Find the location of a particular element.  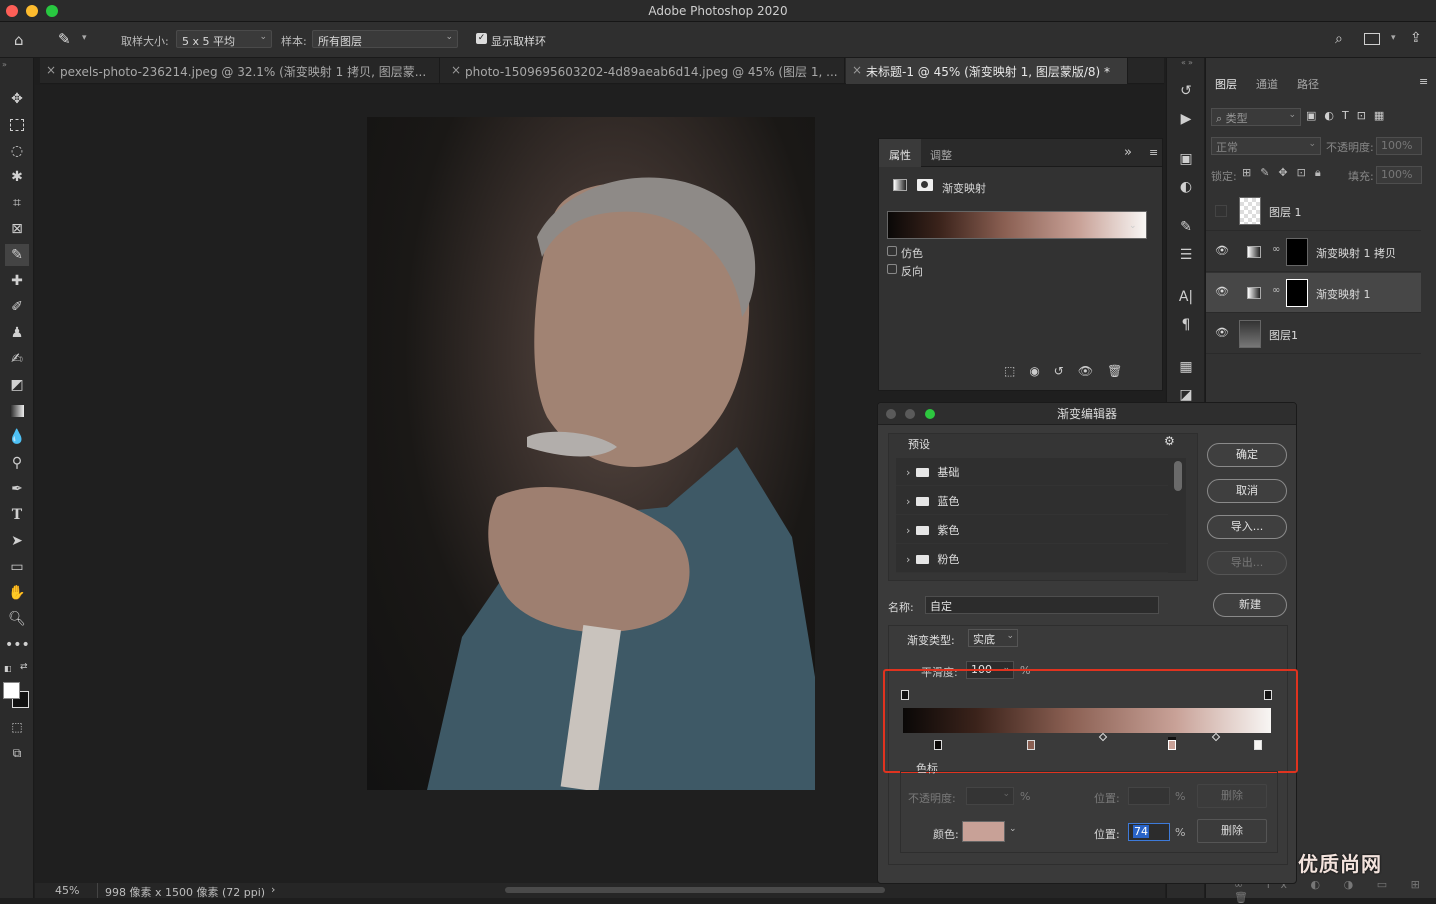

libraries-grid-icon: ▦ is located at coordinates (1186, 367).